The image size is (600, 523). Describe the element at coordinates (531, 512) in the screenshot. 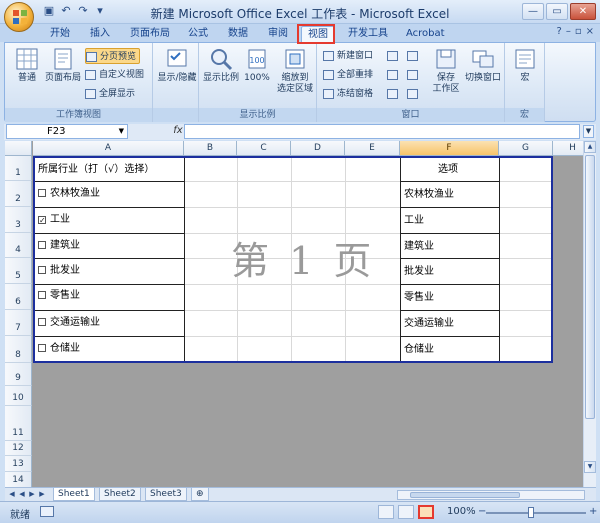

I see `zoom-slider-knob` at that location.